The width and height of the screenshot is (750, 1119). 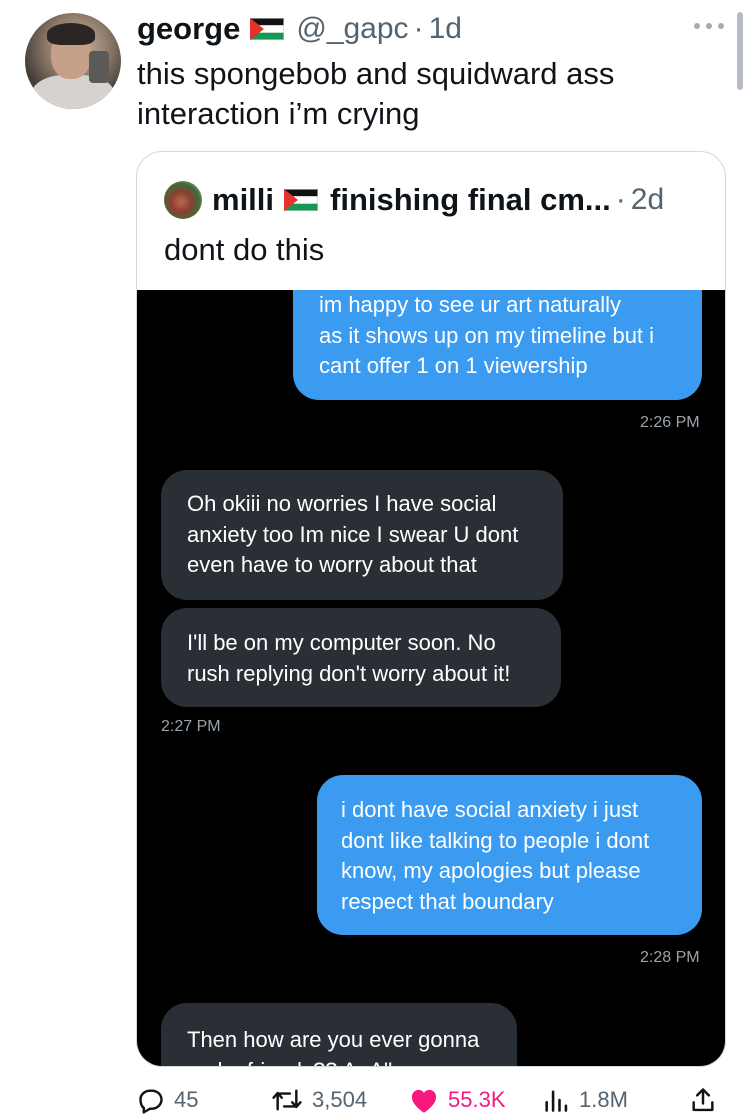 I want to click on tweet-text-line: this spongebob and squidward ass, so click(x=376, y=73).